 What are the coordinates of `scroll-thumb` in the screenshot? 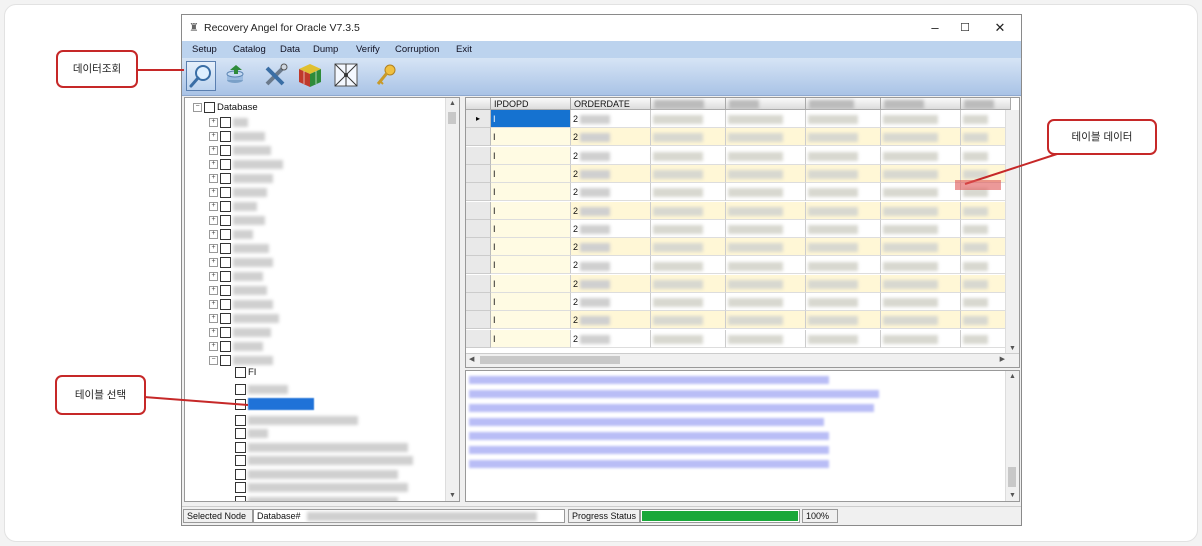 It's located at (1012, 477).